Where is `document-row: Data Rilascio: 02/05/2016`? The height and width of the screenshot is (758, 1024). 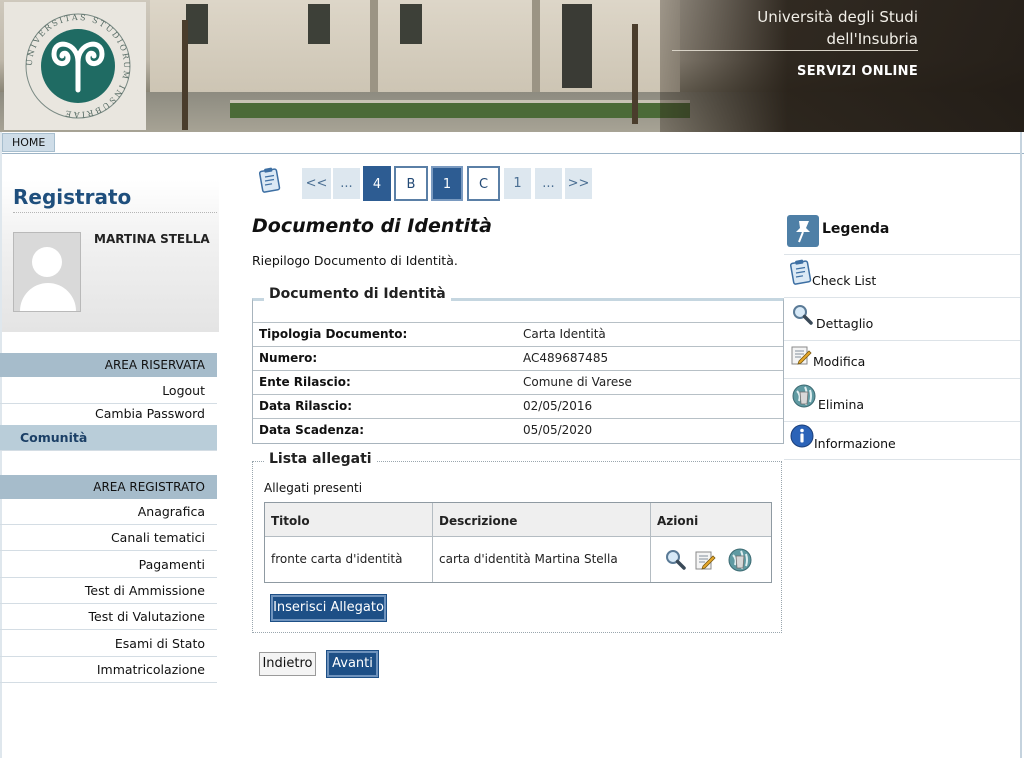 document-row: Data Rilascio: 02/05/2016 is located at coordinates (518, 406).